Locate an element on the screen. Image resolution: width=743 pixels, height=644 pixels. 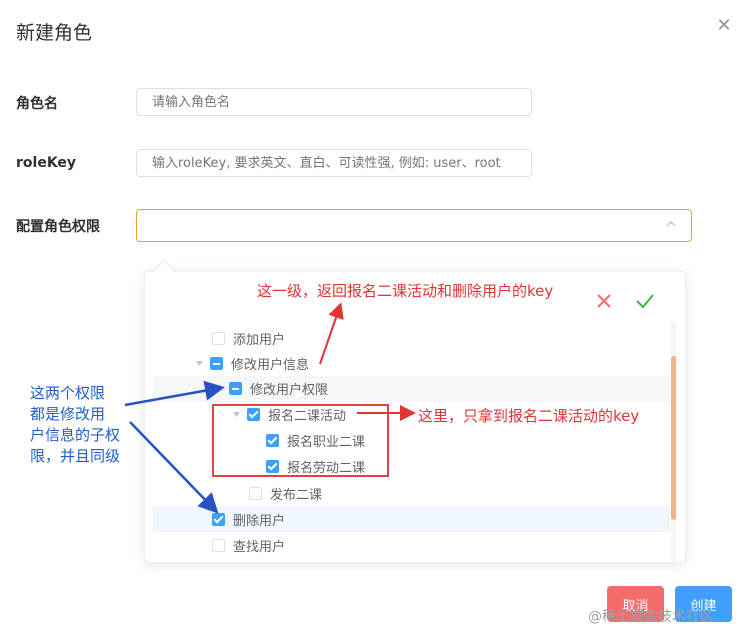
dialog-title: 新建角色 is located at coordinates (54, 33).